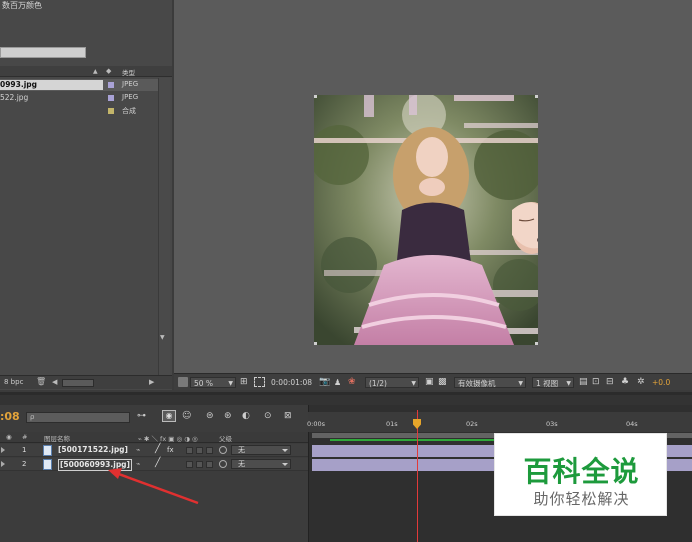 This screenshot has width=692, height=542. Describe the element at coordinates (316, 424) in the screenshot. I see `ruler-tick: 0:00s` at that location.